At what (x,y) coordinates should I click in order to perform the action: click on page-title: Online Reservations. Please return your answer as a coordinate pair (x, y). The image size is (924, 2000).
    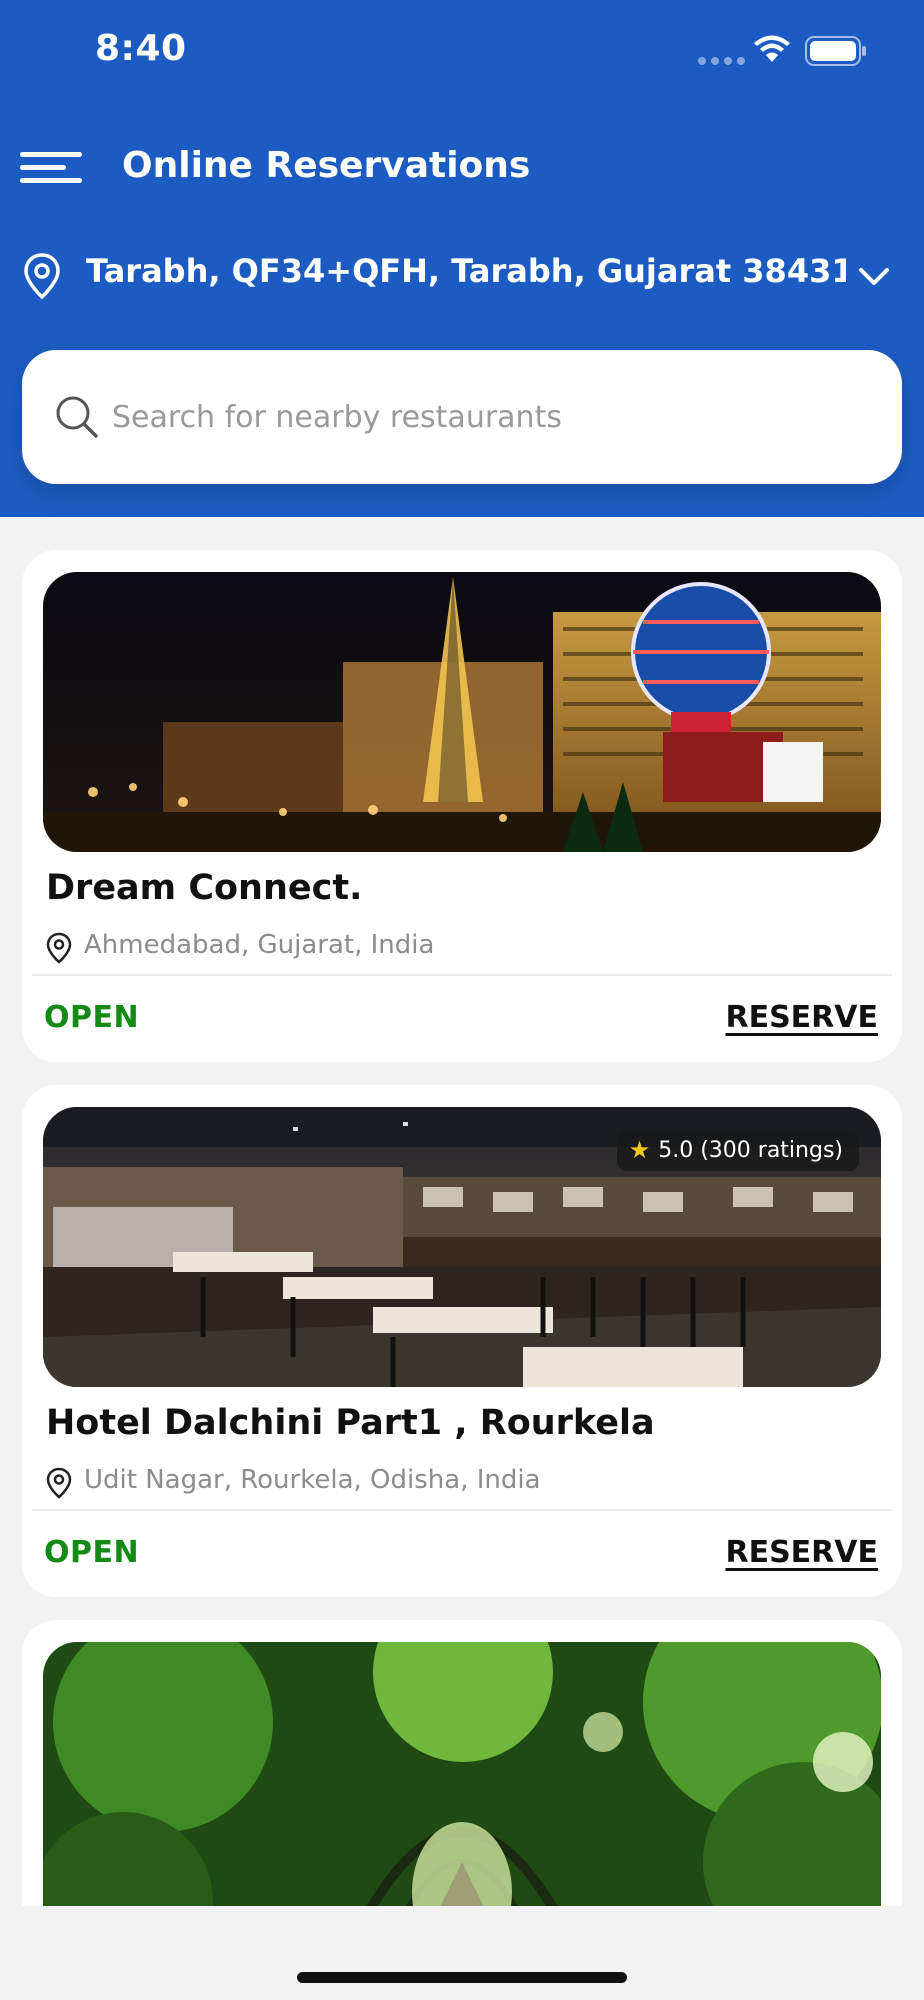
    Looking at the image, I should click on (326, 165).